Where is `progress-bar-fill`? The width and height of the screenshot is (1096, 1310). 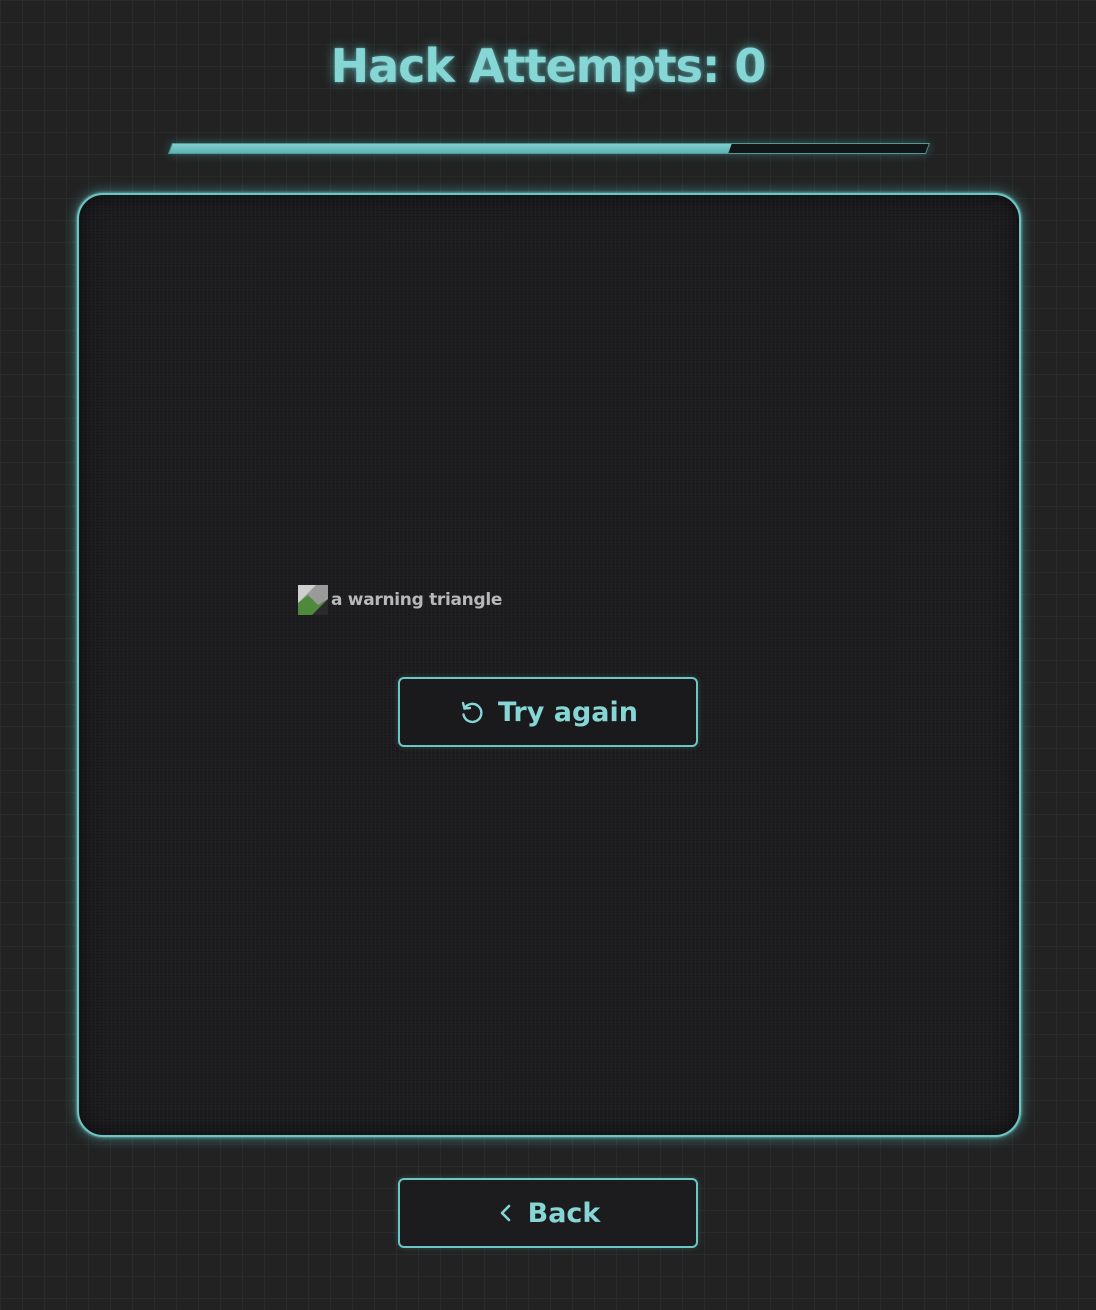 progress-bar-fill is located at coordinates (451, 148).